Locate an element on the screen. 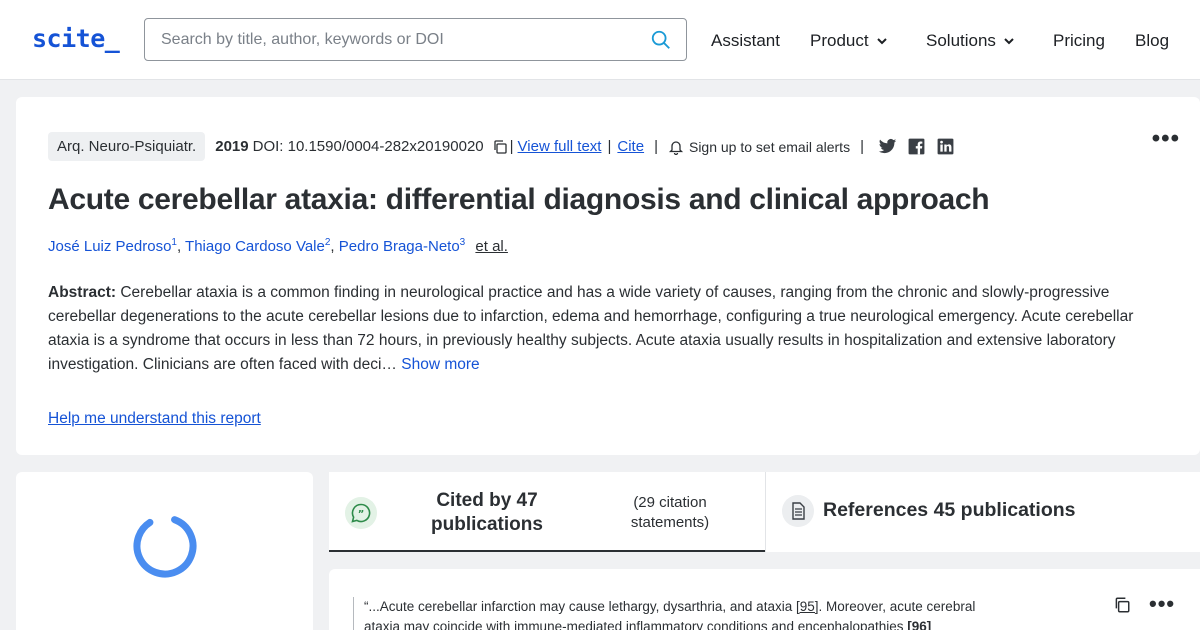 This screenshot has width=1200, height=630. nav-blog: Blog is located at coordinates (1152, 41).